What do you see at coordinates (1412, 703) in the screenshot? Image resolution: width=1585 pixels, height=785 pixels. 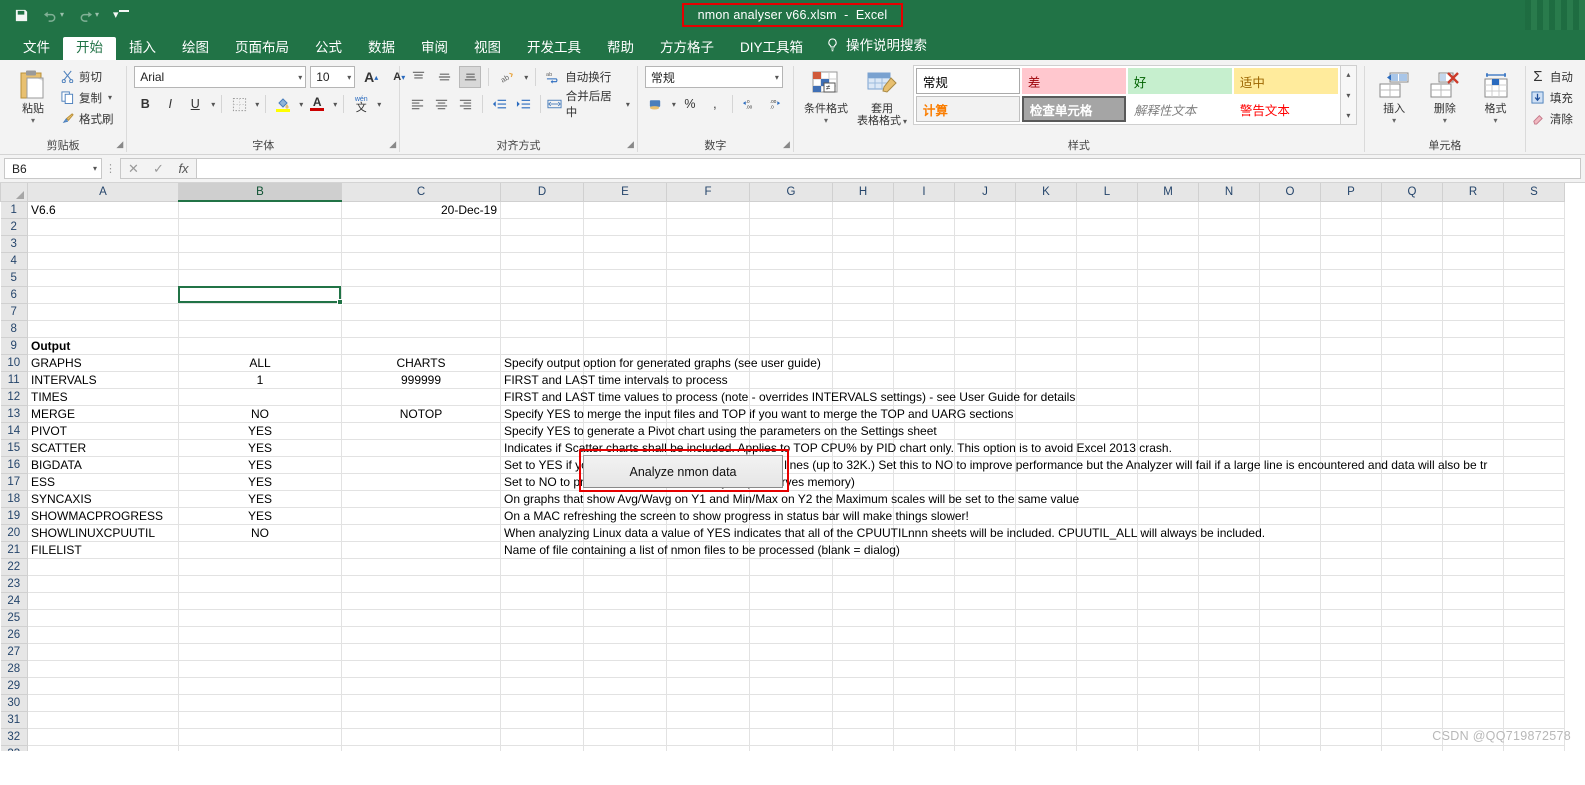 I see `cell-q30` at bounding box center [1412, 703].